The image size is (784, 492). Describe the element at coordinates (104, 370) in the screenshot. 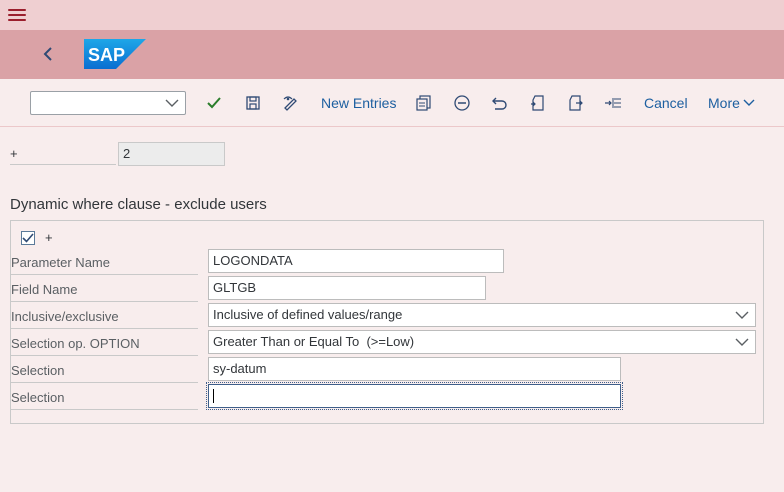

I see `selection-low-label: Selection` at that location.